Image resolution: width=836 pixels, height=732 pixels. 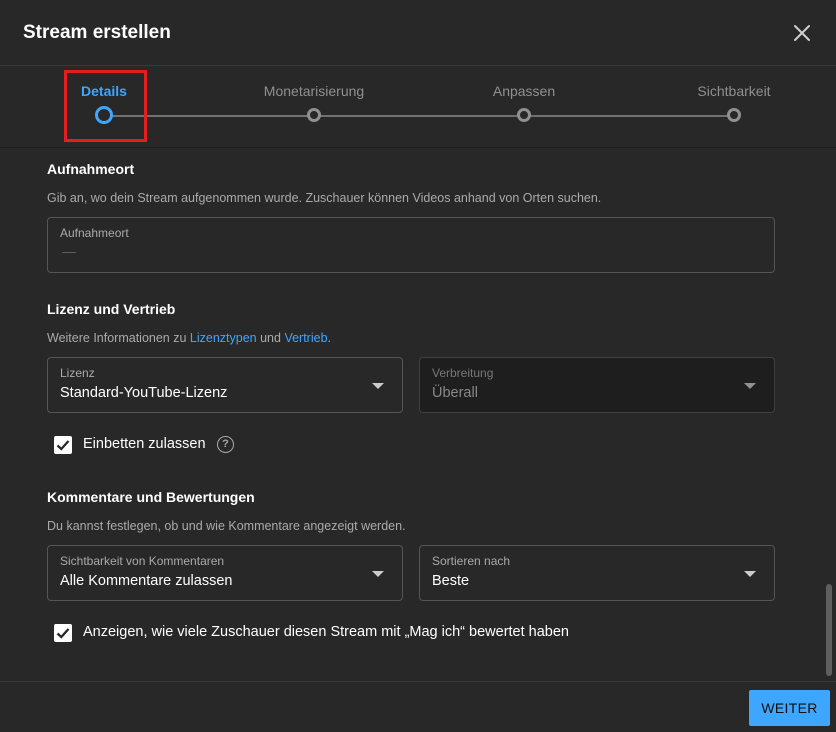 What do you see at coordinates (94, 233) in the screenshot?
I see `location-input-label: Aufnahmeort` at bounding box center [94, 233].